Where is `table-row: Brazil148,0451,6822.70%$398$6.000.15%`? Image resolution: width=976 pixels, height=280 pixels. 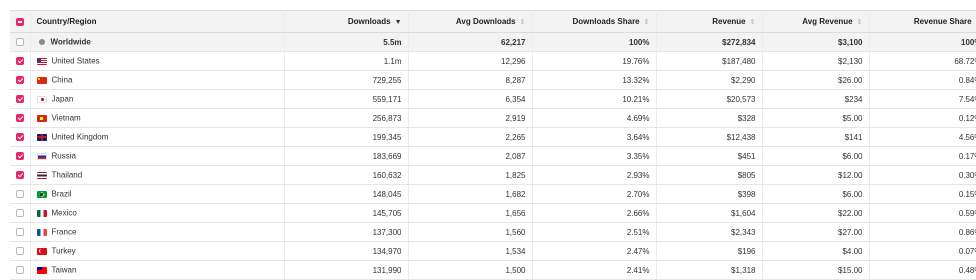
table-row: Brazil148,0451,6822.70%$398$6.000.15% is located at coordinates (493, 194).